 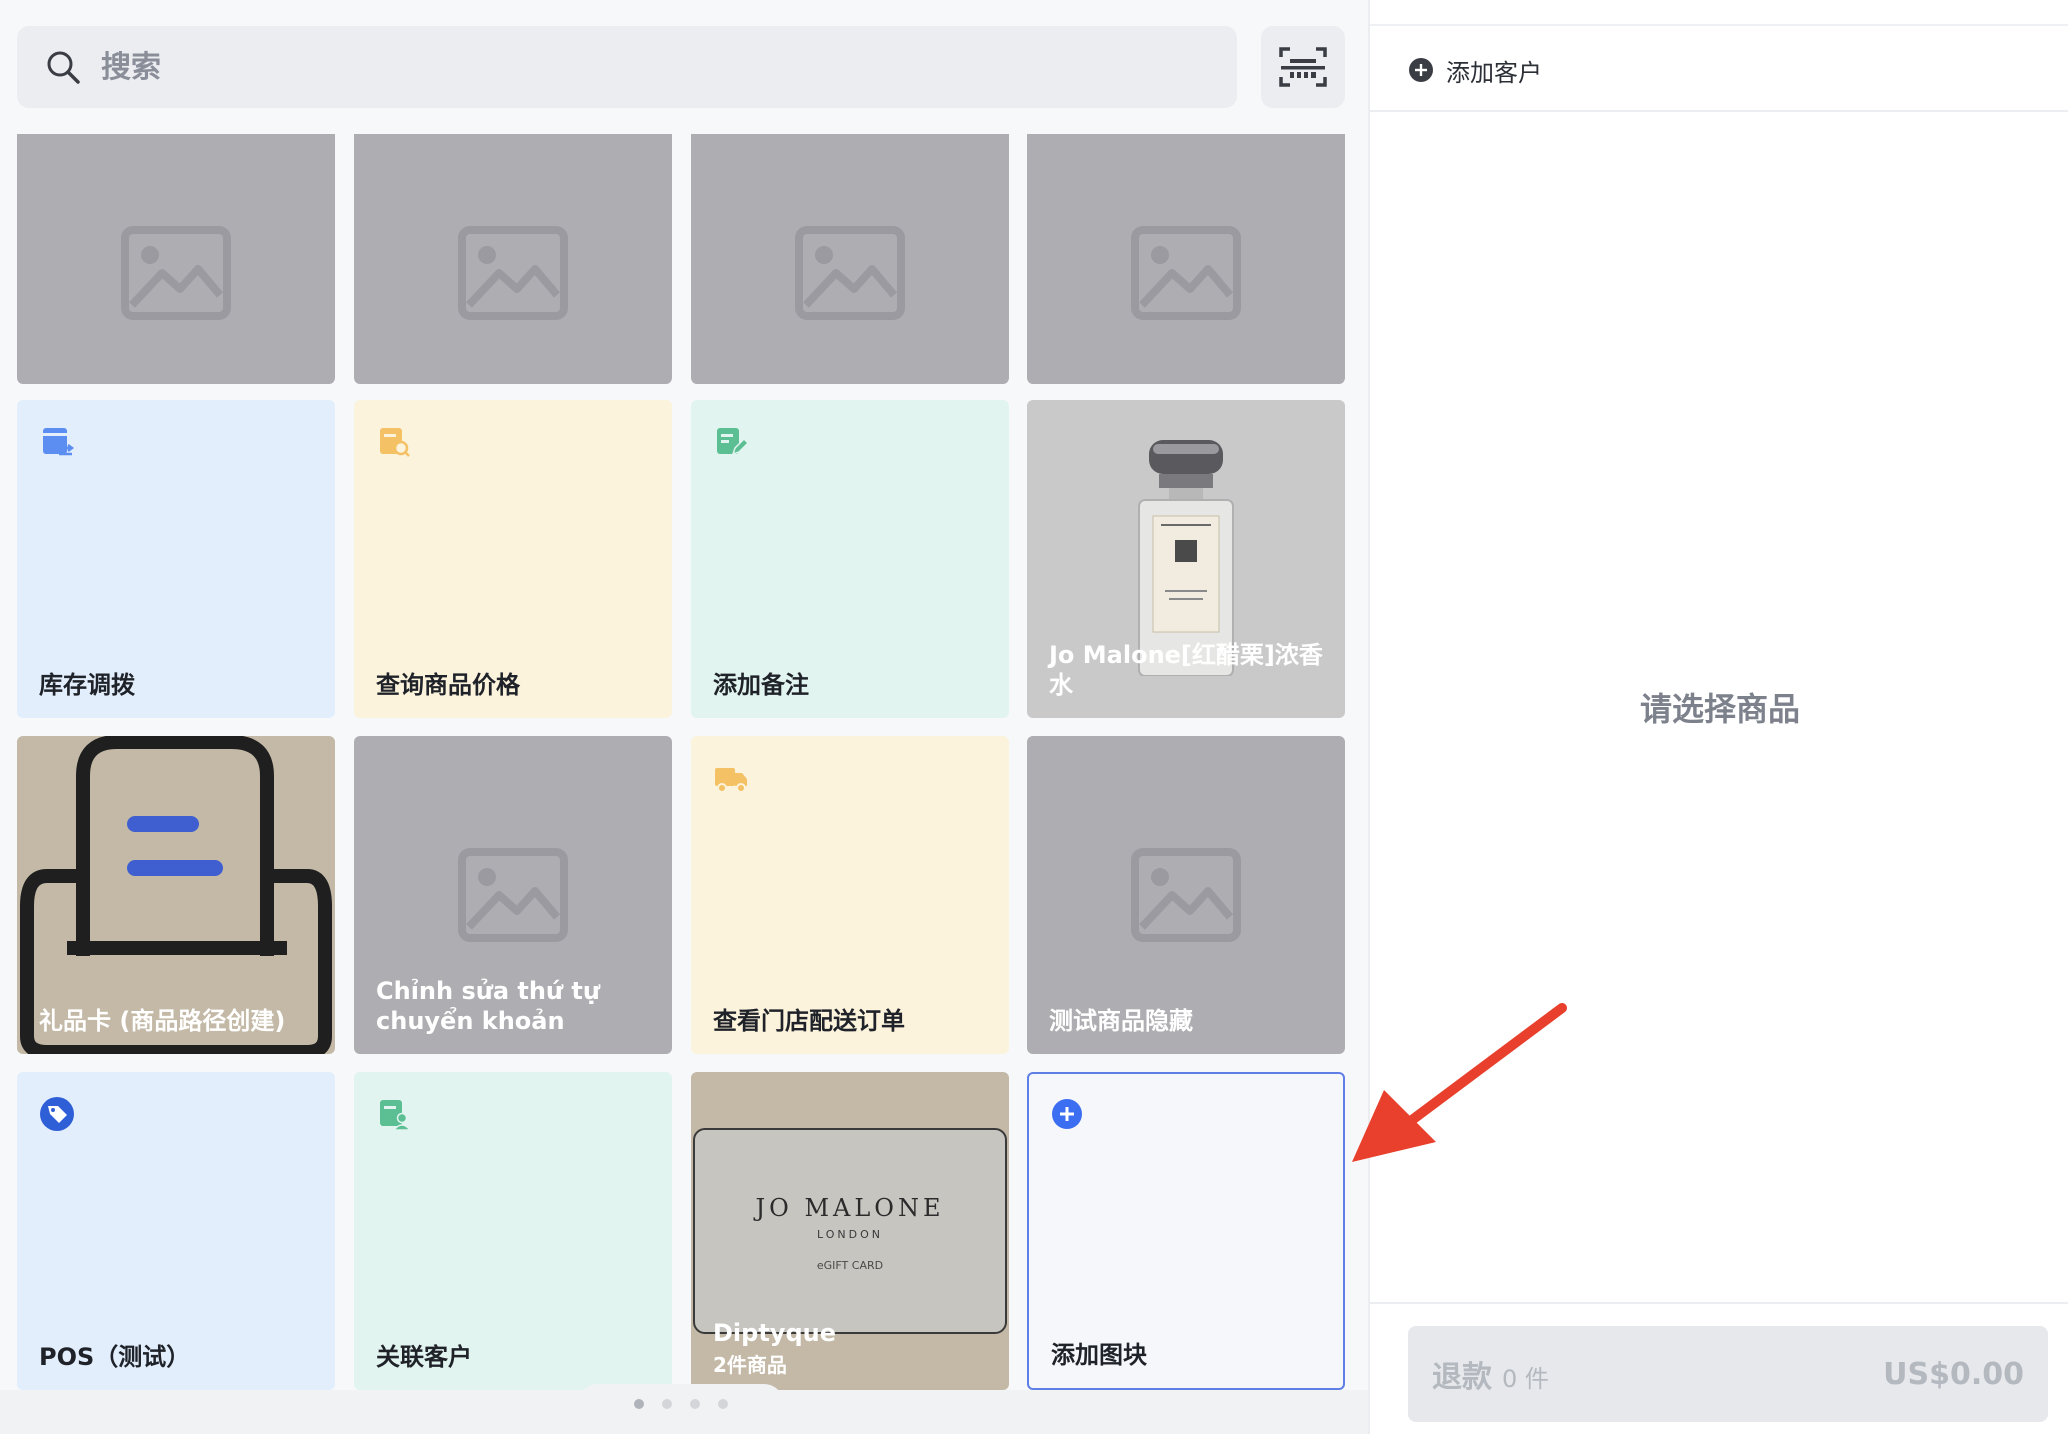 What do you see at coordinates (850, 1265) in the screenshot?
I see `card-type: eGIFT CARD` at bounding box center [850, 1265].